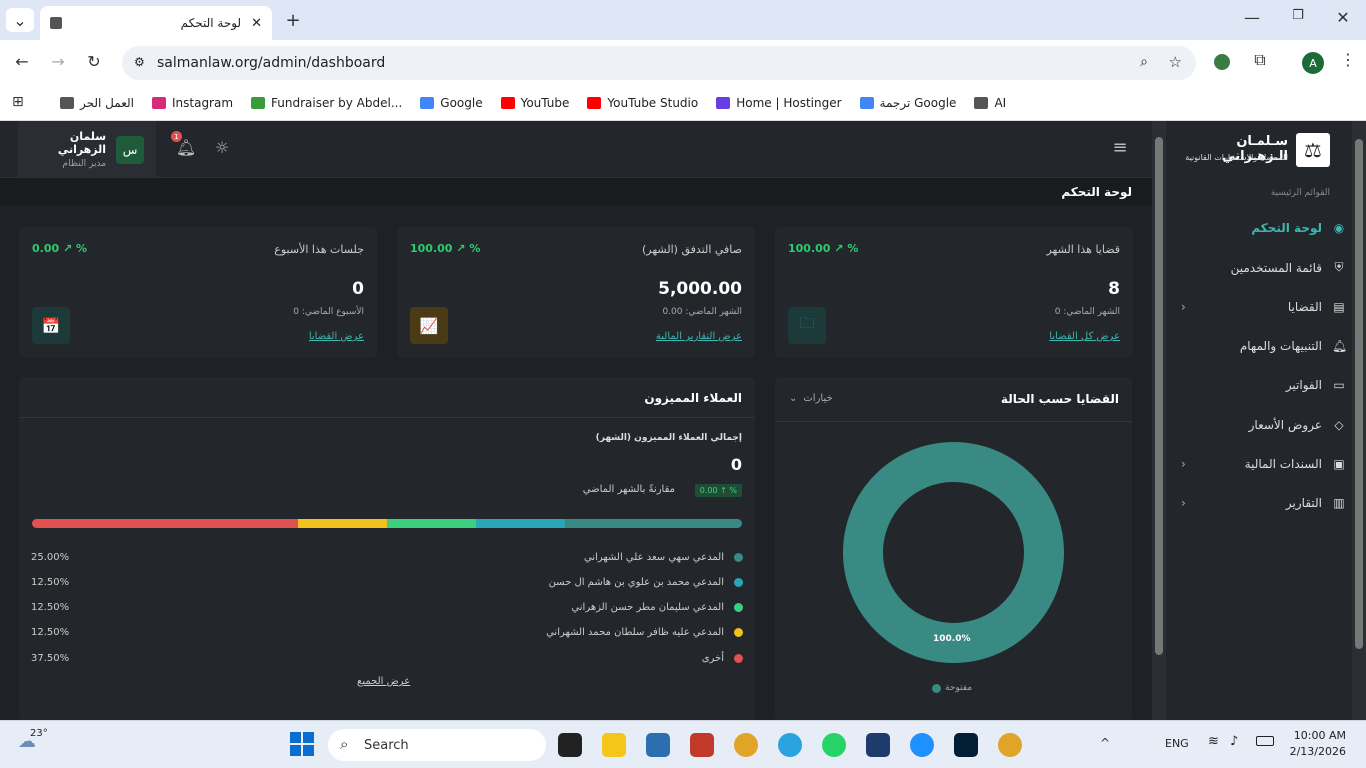  I want to click on taskbar-search-input: ⌕ Search, so click(437, 745).